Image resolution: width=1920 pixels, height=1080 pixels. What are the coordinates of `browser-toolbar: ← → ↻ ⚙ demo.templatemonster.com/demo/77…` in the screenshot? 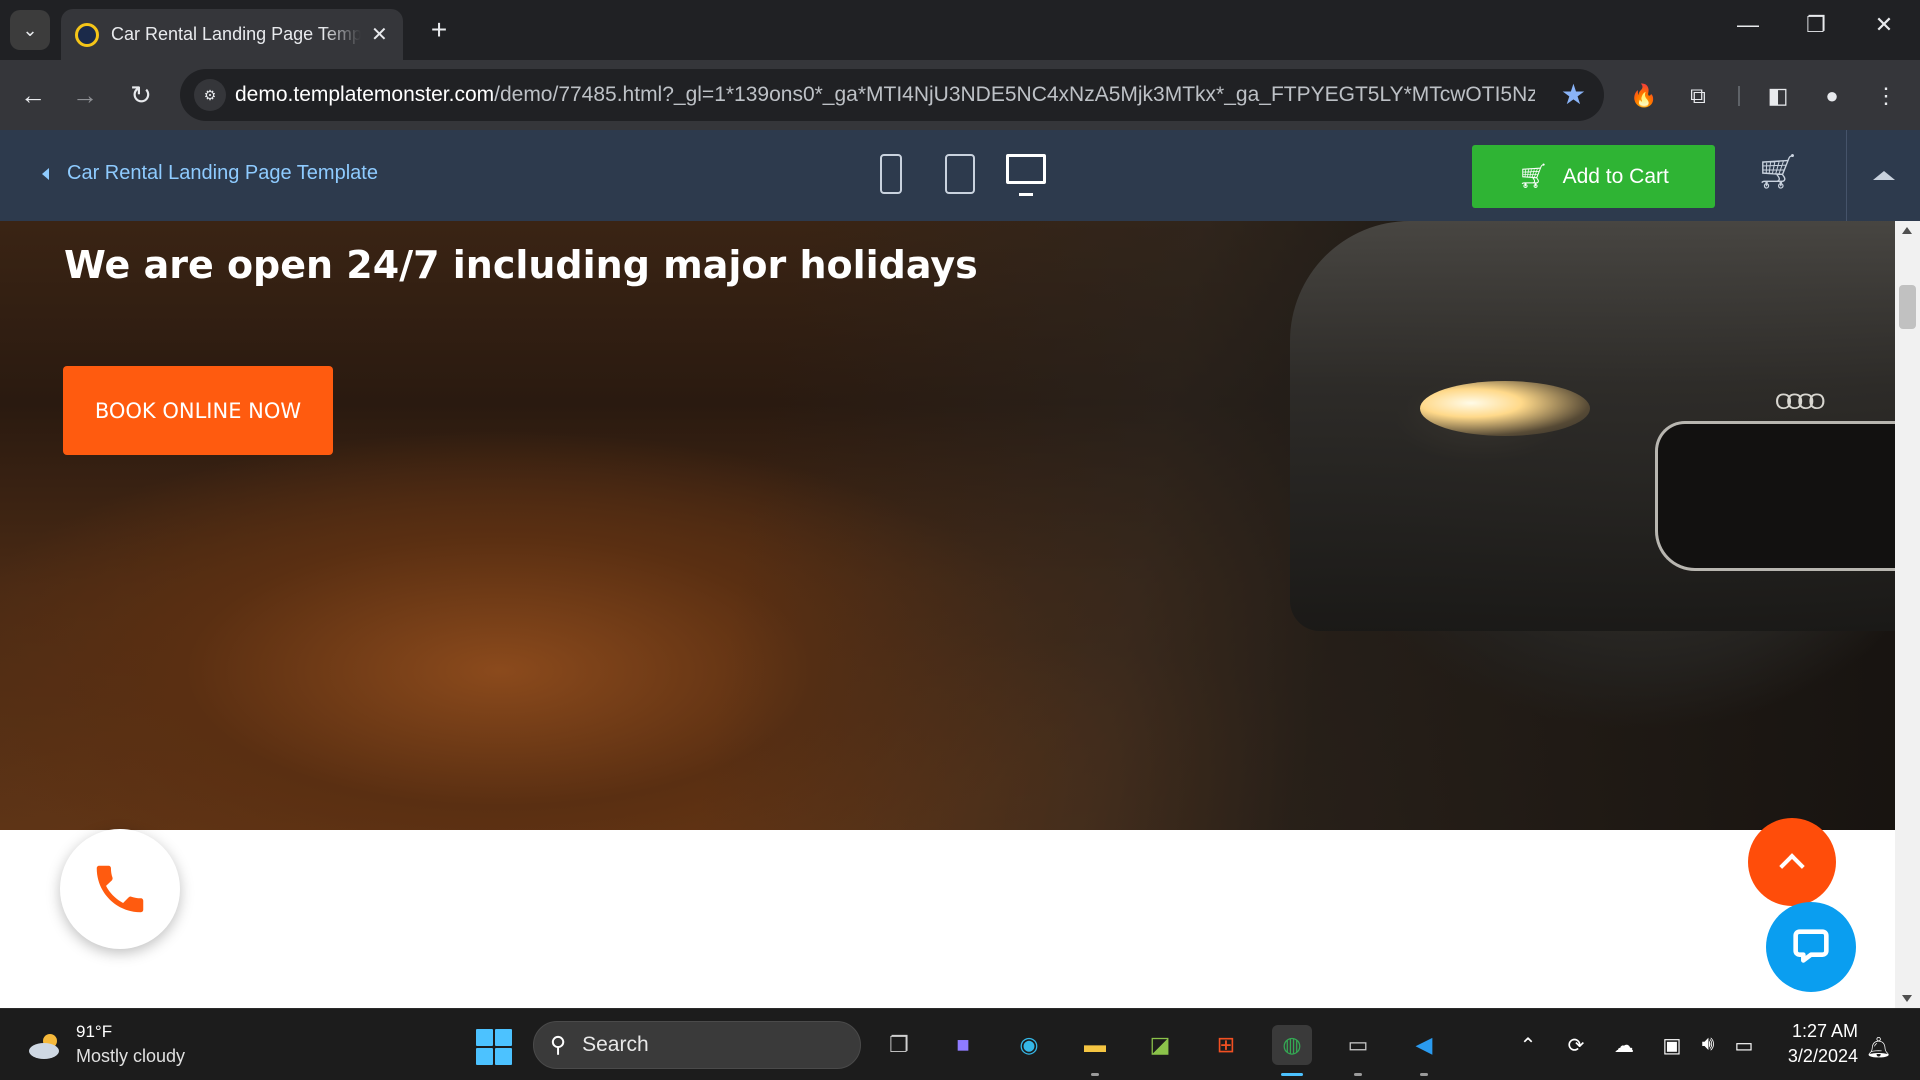 It's located at (960, 95).